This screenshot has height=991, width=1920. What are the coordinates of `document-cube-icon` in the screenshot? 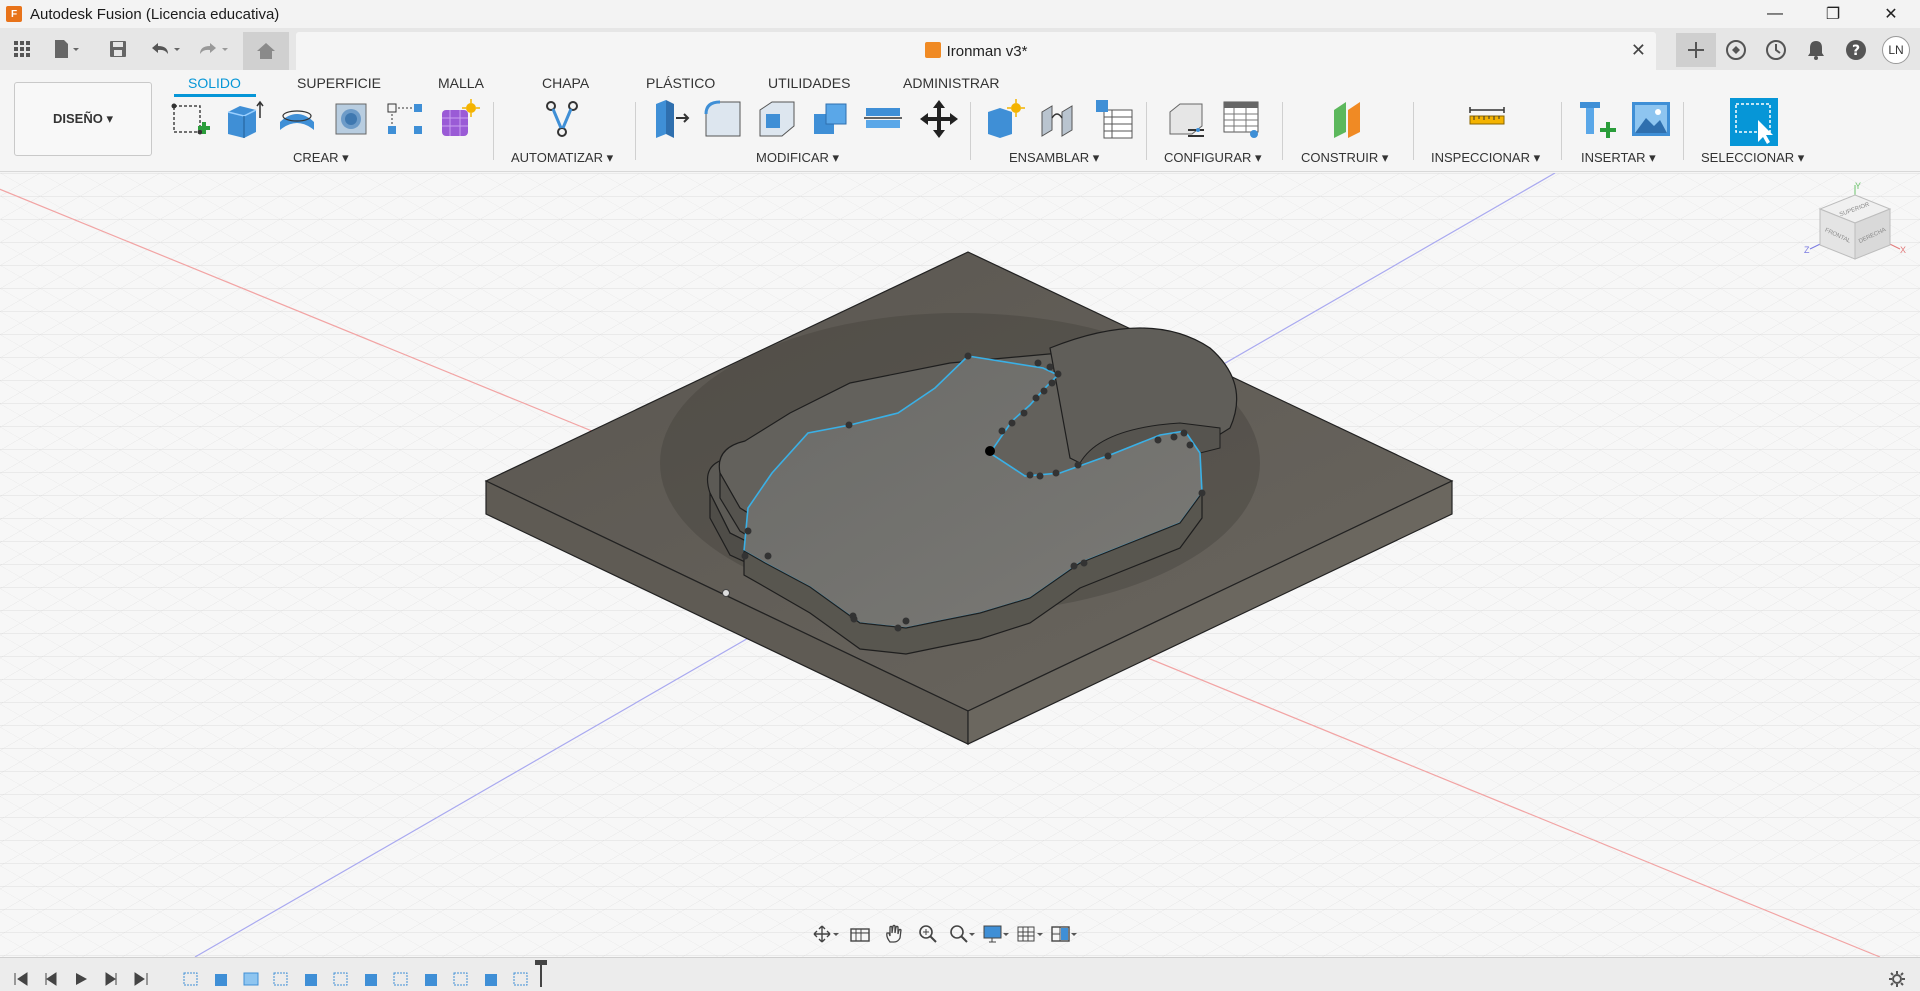 It's located at (932, 50).